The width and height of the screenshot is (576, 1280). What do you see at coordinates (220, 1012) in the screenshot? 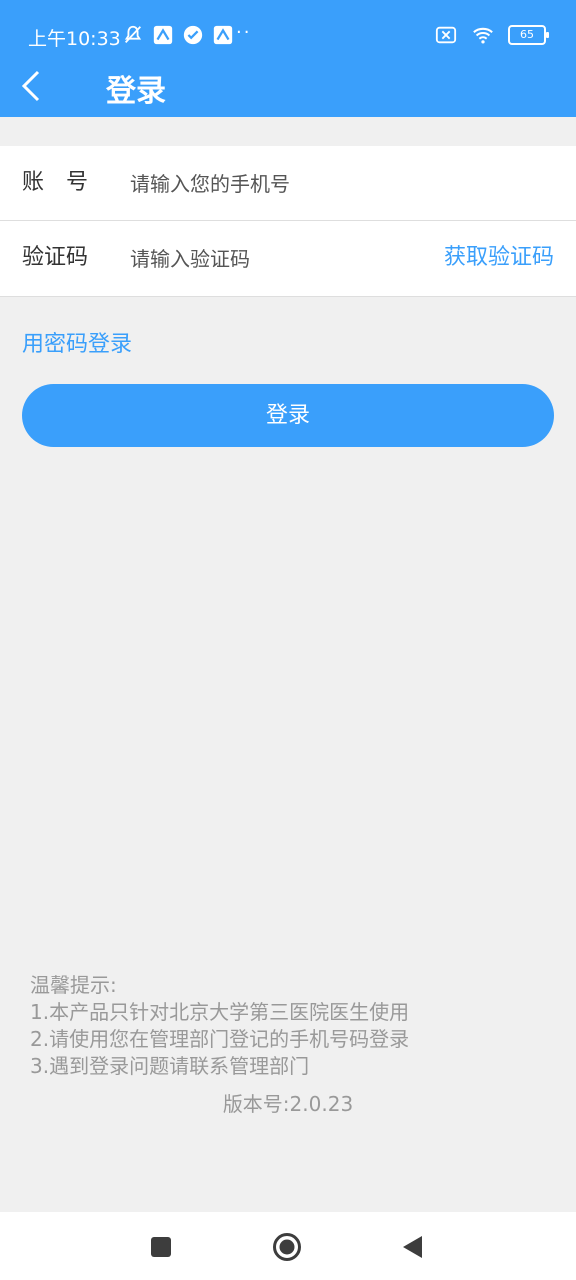
I see `tips-line: 1.本产品只针对北京大学第三医院医生使用` at bounding box center [220, 1012].